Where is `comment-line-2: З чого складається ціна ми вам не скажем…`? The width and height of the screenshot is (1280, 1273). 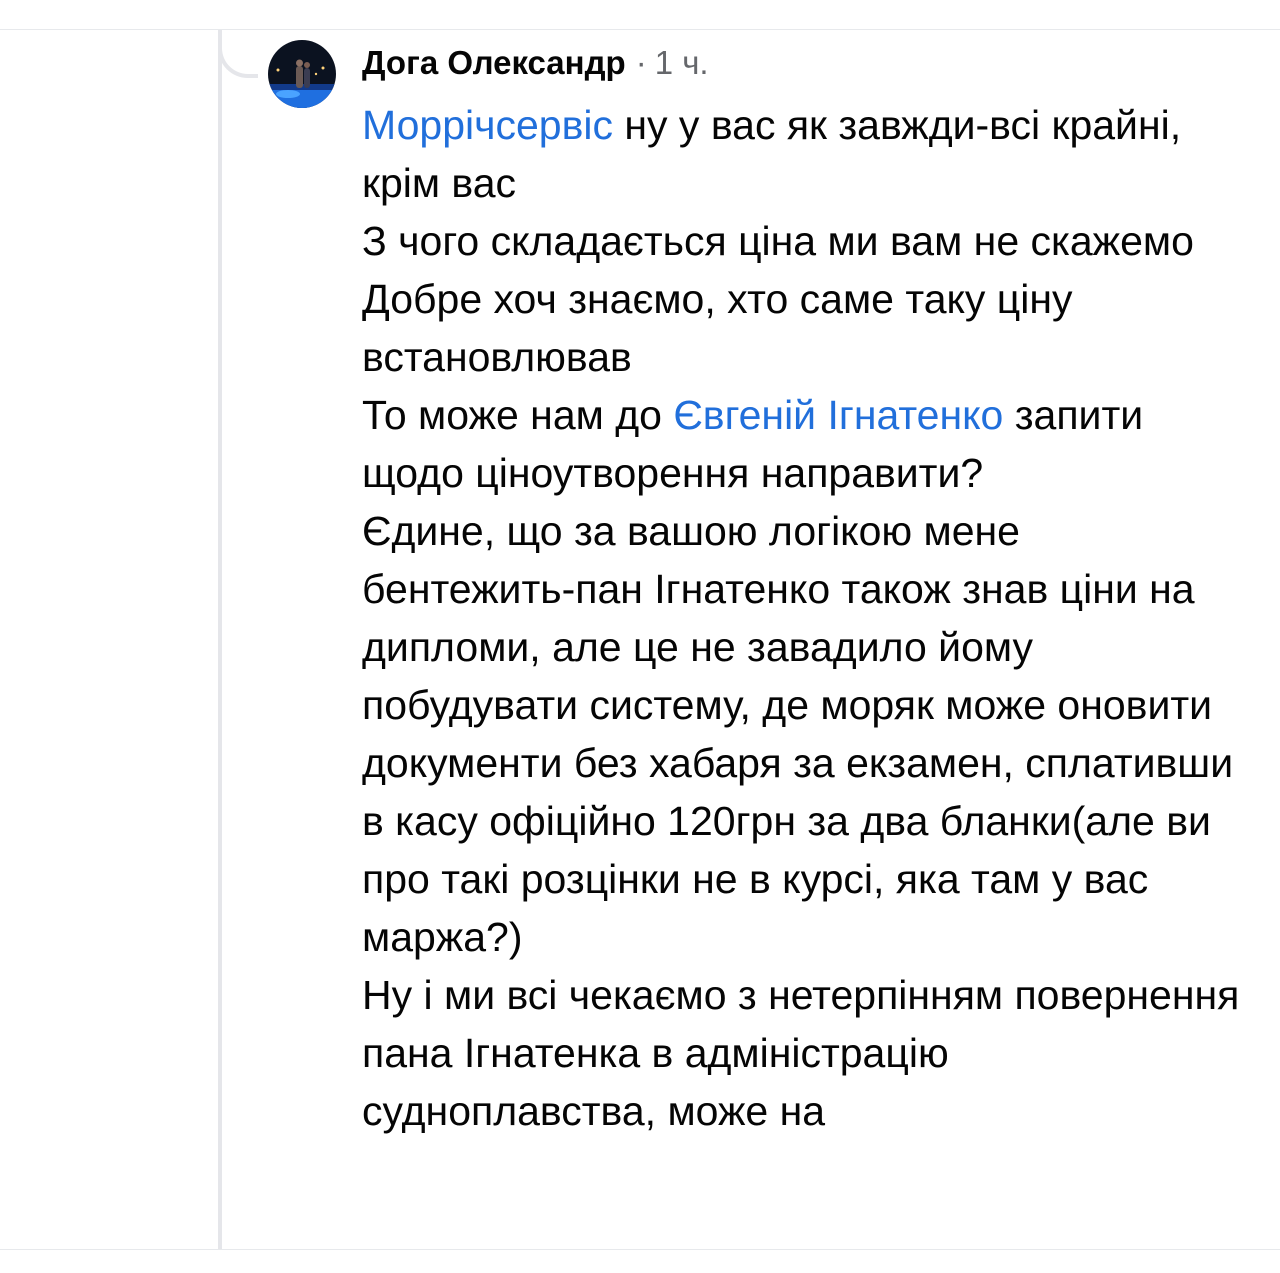 comment-line-2: З чого складається ціна ми вам не скажем… is located at coordinates (778, 241).